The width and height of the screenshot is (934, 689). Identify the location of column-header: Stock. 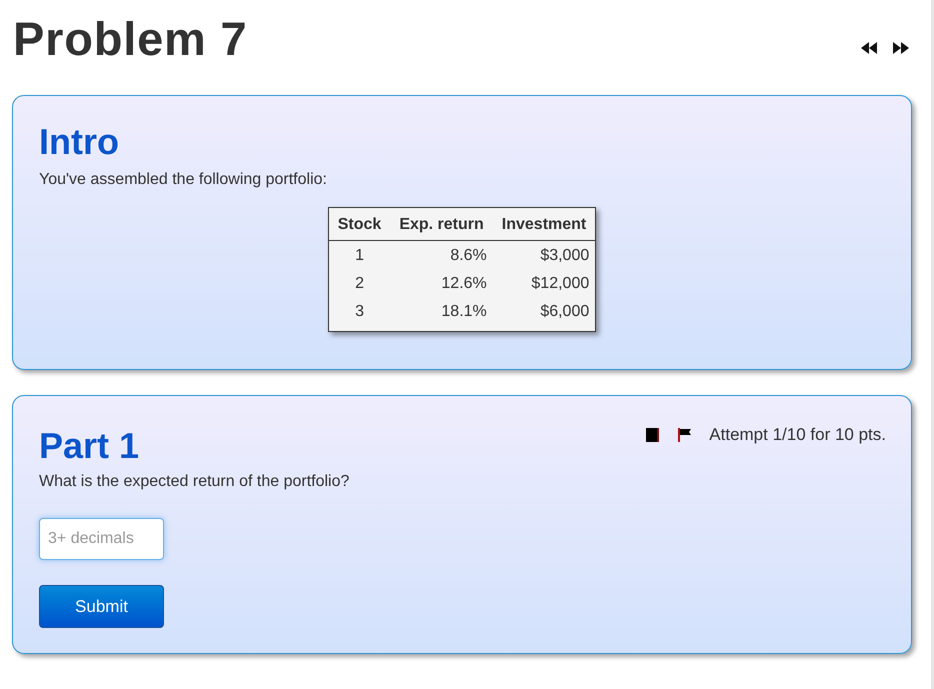
(359, 224).